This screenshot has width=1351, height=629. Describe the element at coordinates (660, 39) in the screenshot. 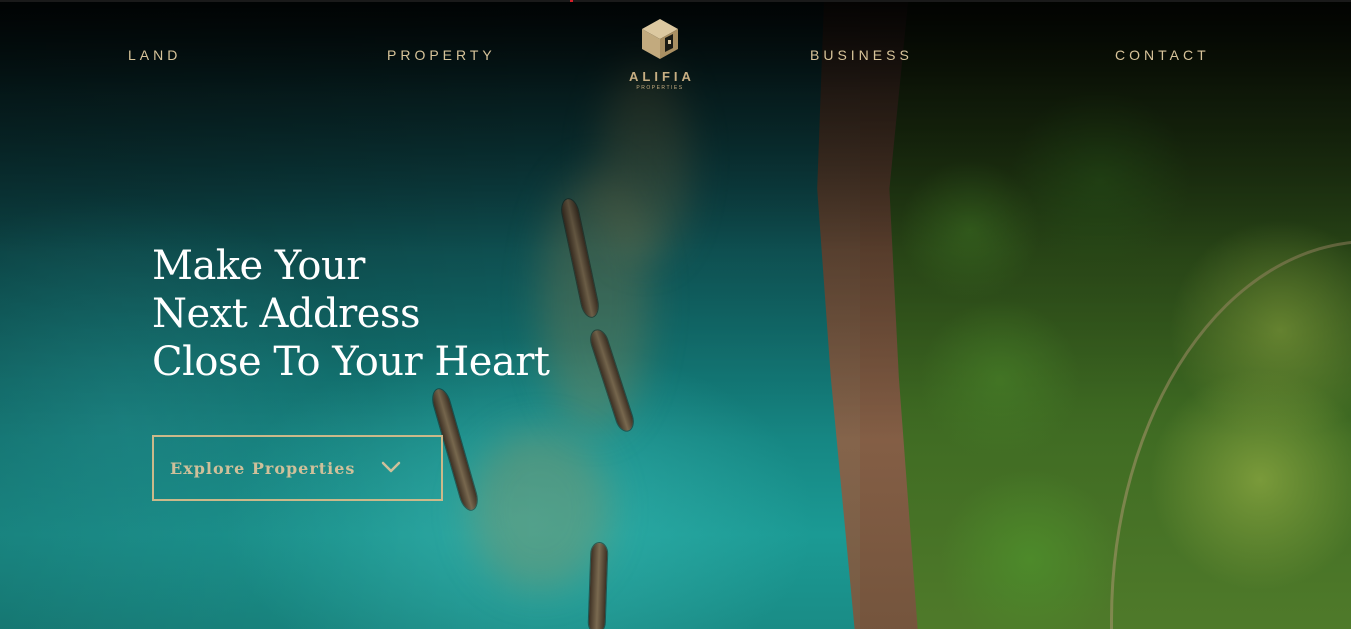

I see `house-cube-icon` at that location.